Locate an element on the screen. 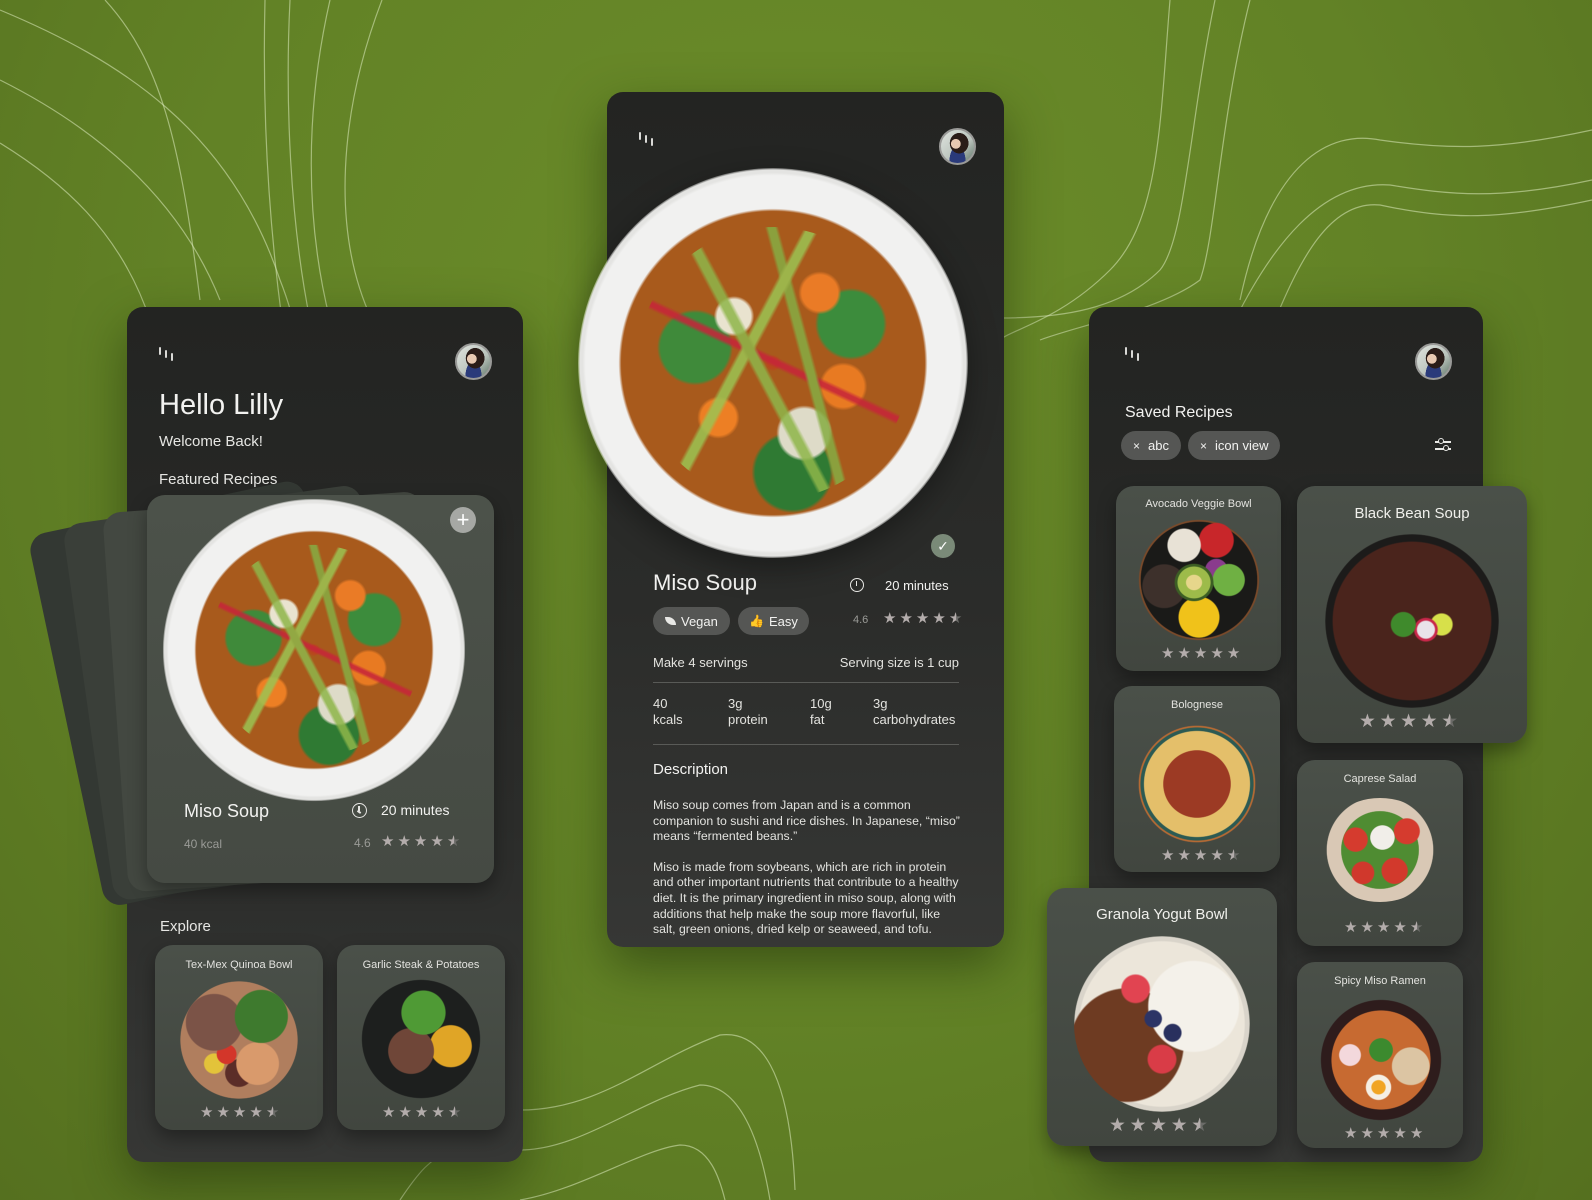  recipe-name: Caprese Salad is located at coordinates (1380, 779).